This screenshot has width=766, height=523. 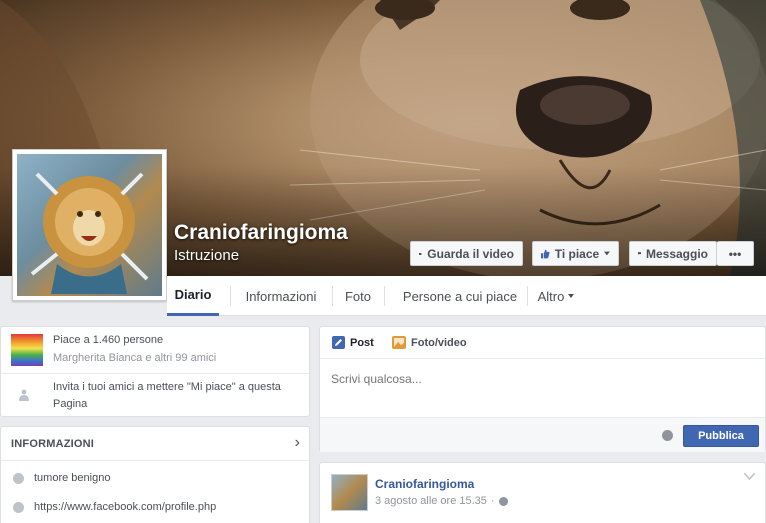 What do you see at coordinates (551, 296) in the screenshot?
I see `tab-altro-label: Altro` at bounding box center [551, 296].